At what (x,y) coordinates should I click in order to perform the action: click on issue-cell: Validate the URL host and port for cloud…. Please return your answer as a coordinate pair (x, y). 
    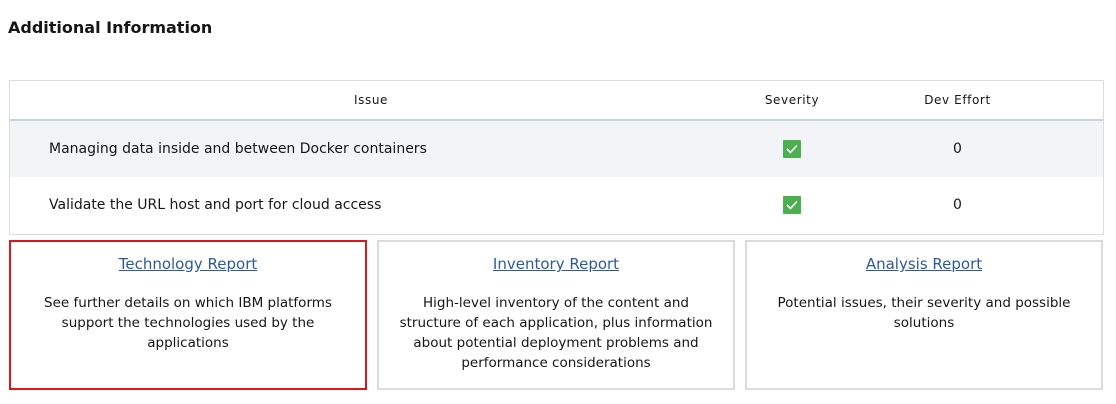
    Looking at the image, I should click on (215, 205).